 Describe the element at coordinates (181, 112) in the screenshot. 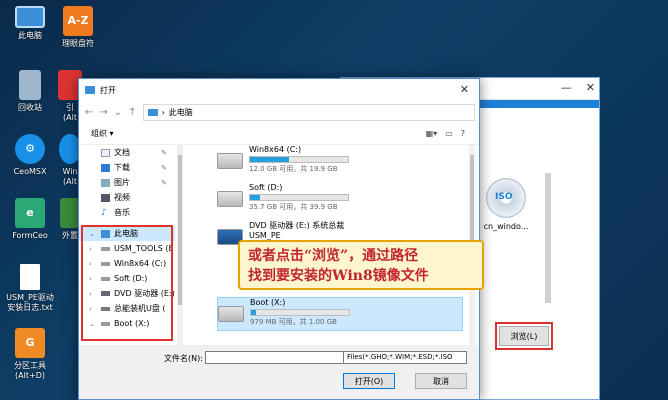

I see `breadcrumb: 此电脑` at that location.